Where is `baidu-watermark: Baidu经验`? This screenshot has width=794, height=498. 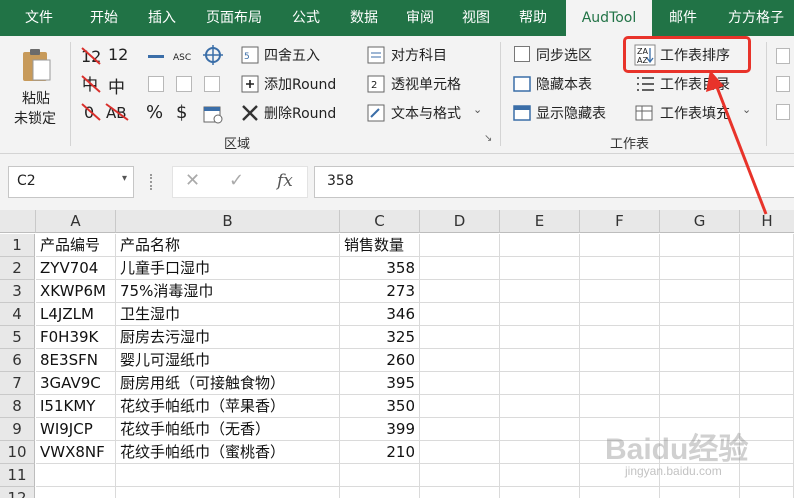 baidu-watermark: Baidu经验 is located at coordinates (677, 449).